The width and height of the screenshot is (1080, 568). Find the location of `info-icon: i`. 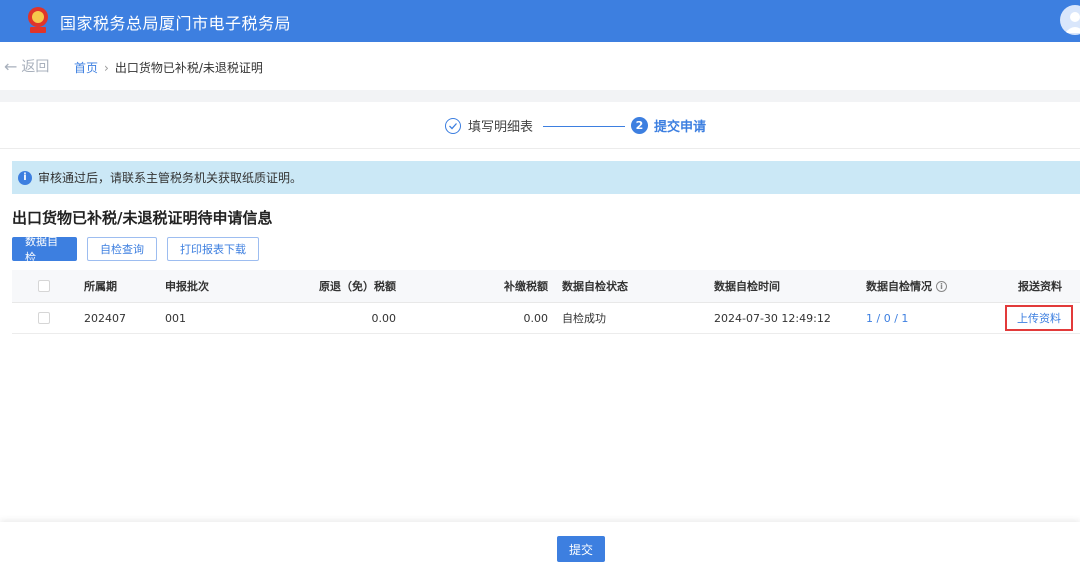

info-icon: i is located at coordinates (25, 177).